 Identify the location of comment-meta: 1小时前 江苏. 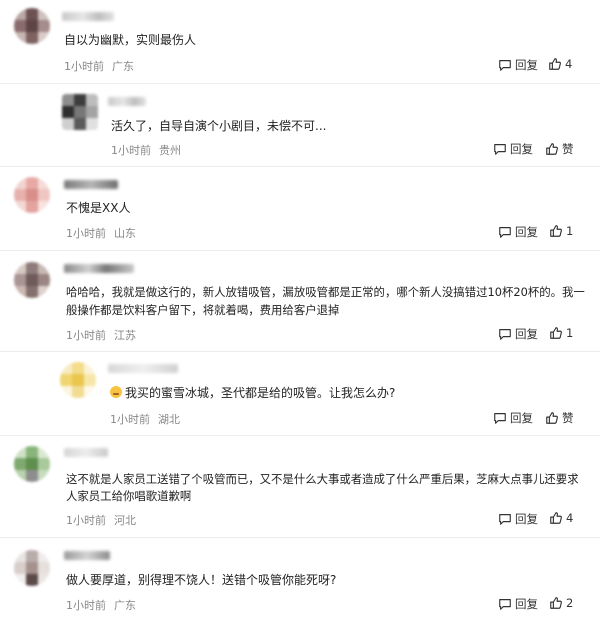
(101, 335).